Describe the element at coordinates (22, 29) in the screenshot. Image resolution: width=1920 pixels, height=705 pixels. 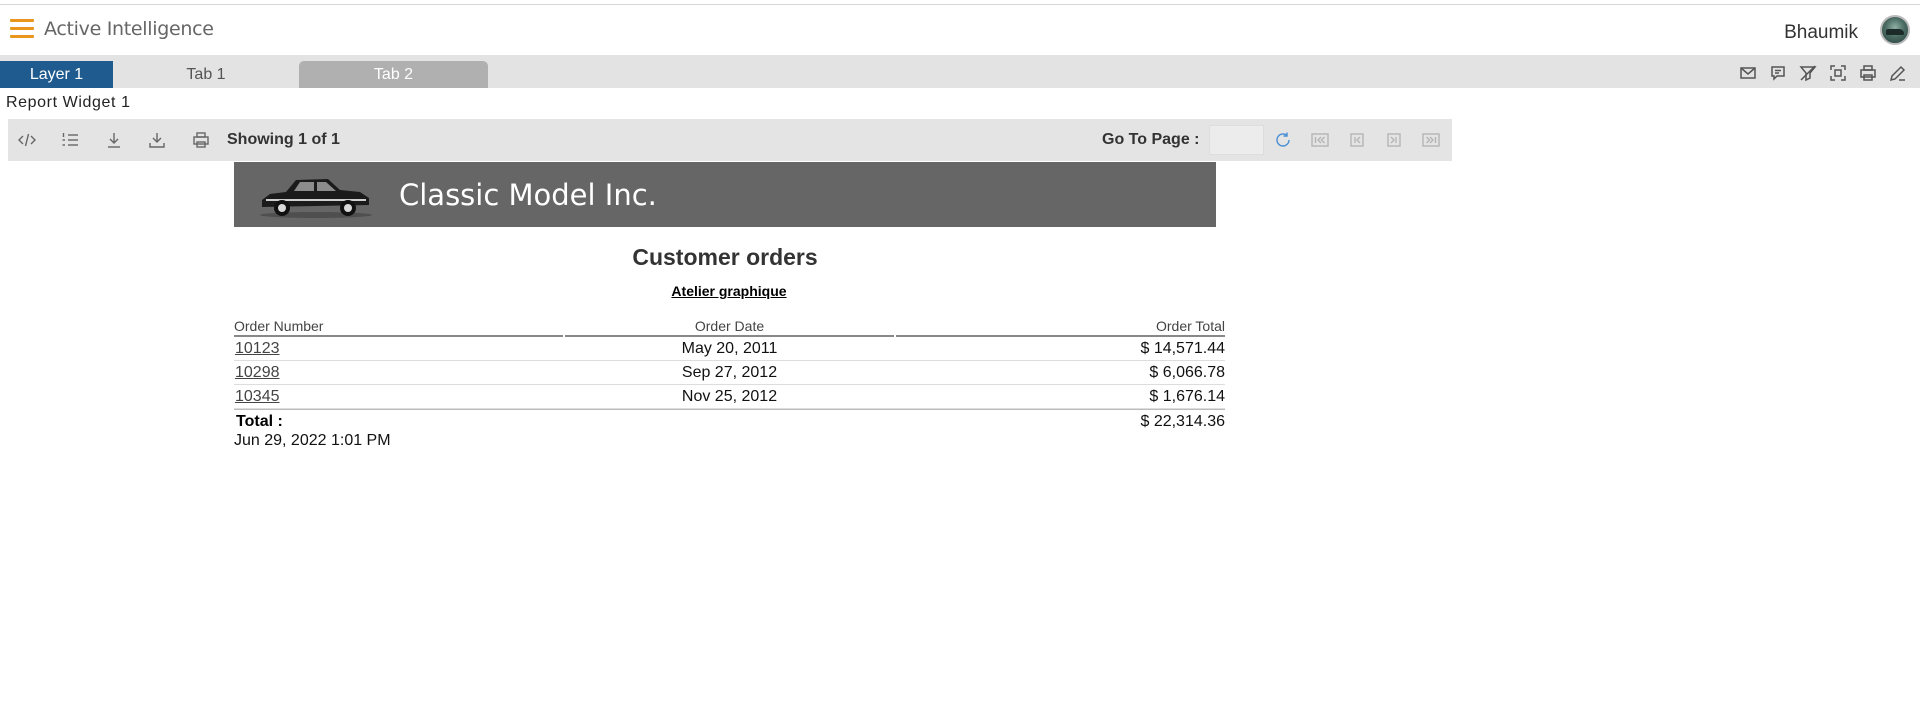
I see `hamburger-menu-icon` at that location.